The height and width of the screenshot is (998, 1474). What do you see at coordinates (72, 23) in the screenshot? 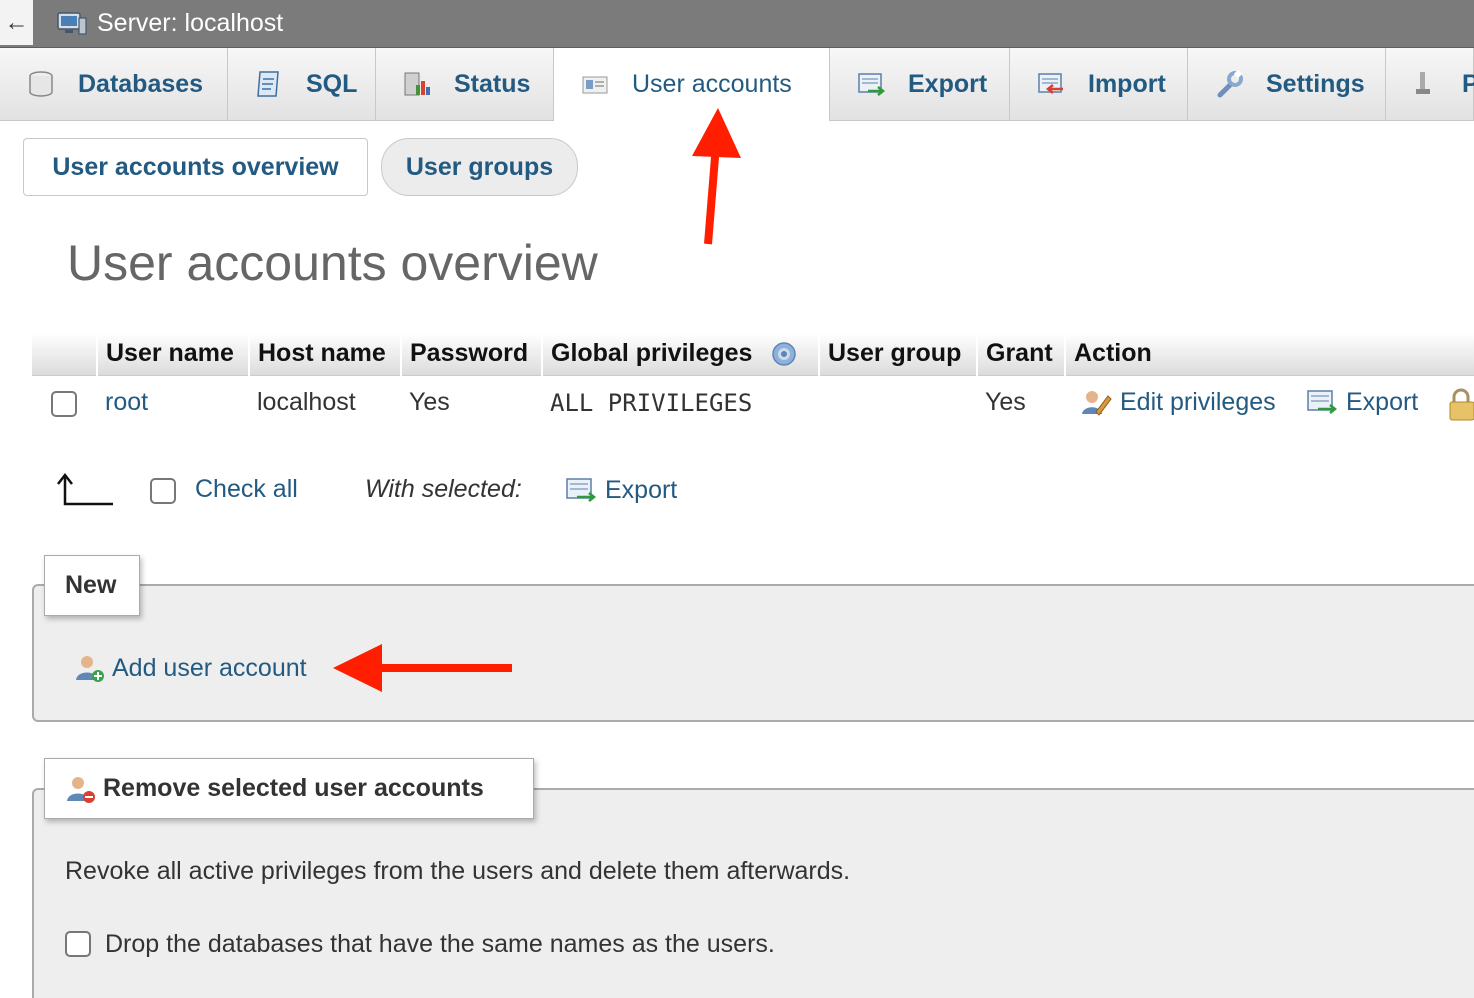
I see `server-icon` at bounding box center [72, 23].